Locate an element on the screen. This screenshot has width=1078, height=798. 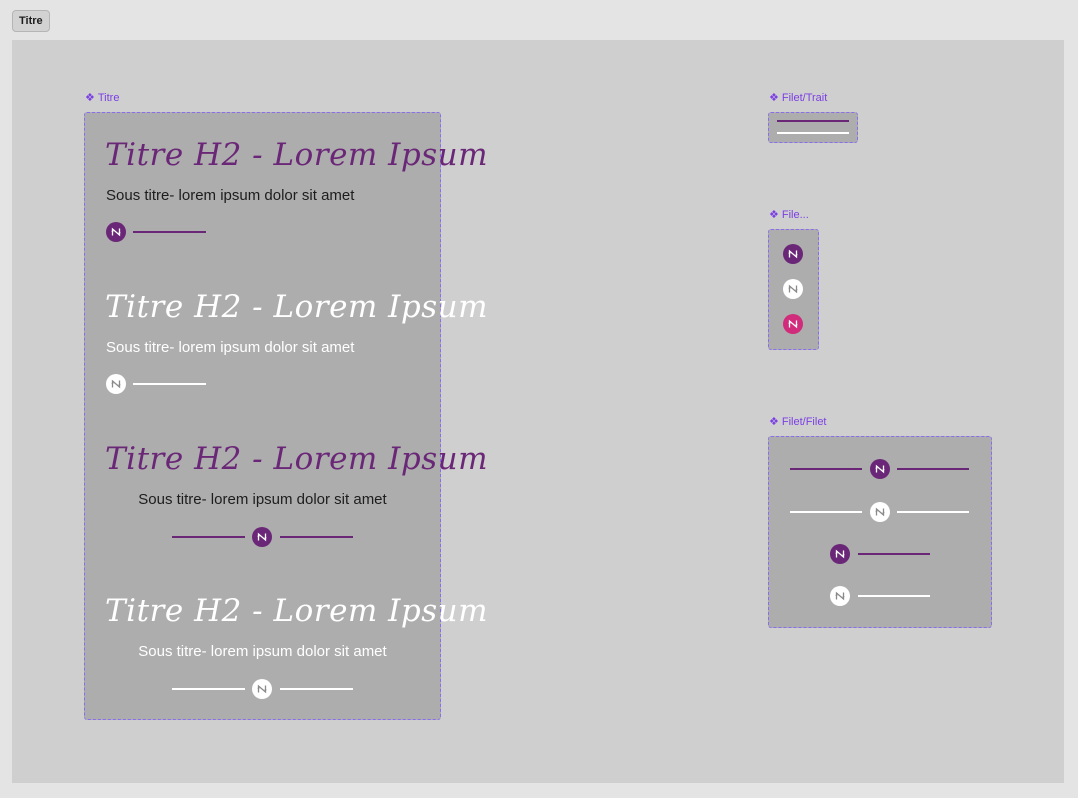
component-frame-filet-trait is located at coordinates (813, 127).